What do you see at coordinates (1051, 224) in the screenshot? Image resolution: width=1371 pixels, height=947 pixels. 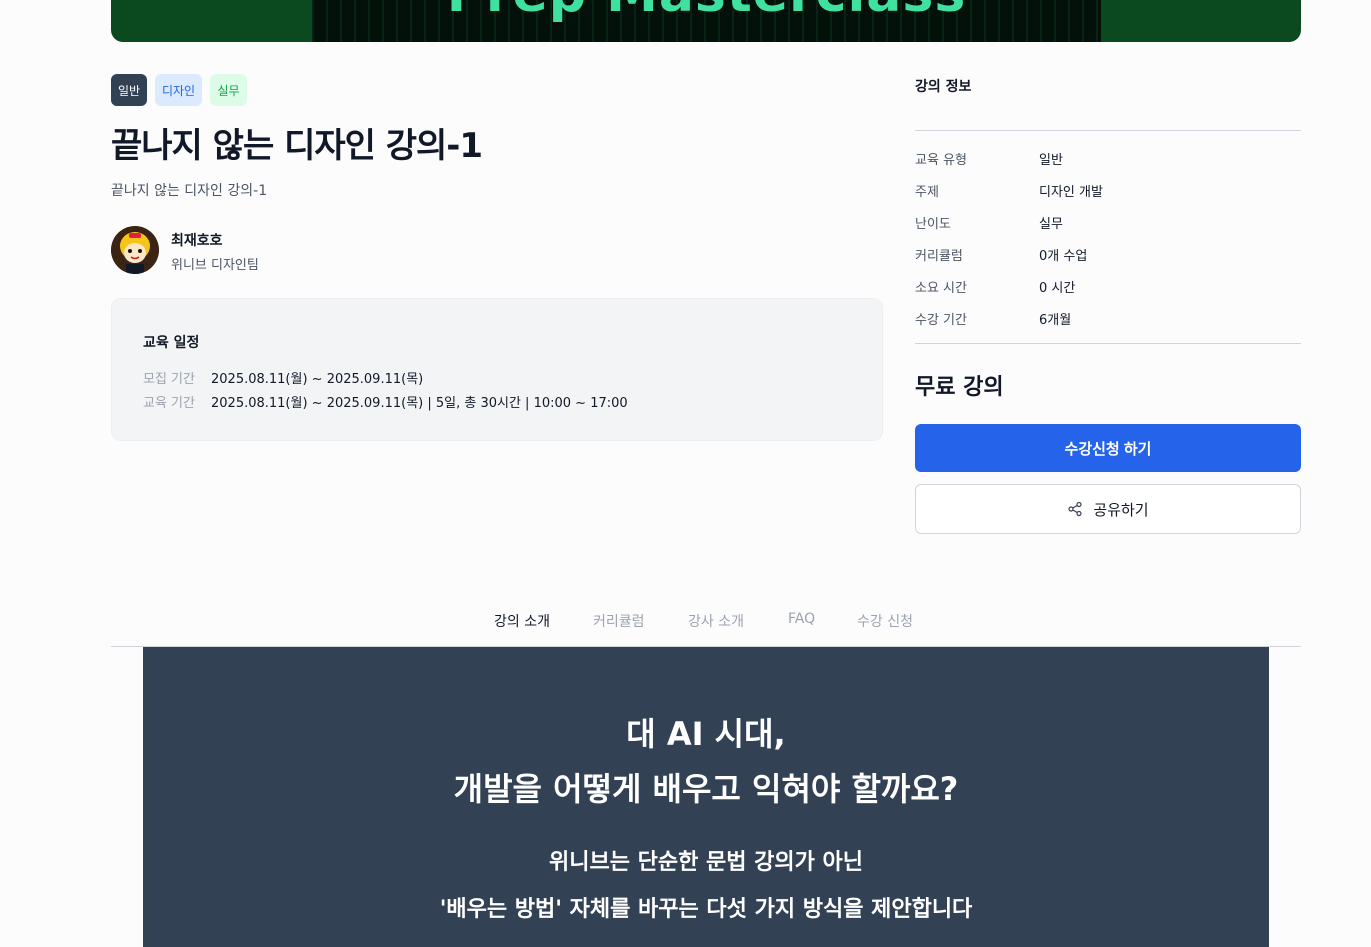 I see `info-value-difficulty: 실무` at bounding box center [1051, 224].